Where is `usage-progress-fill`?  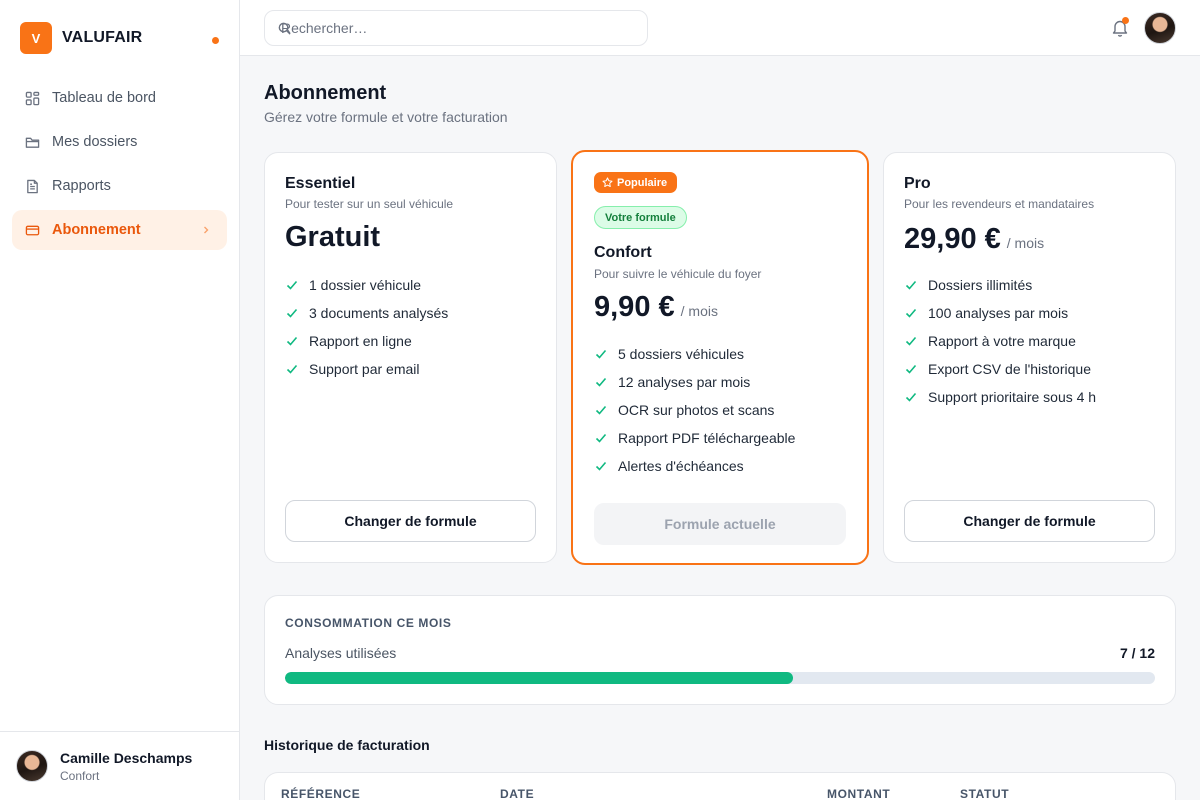
usage-progress-fill is located at coordinates (539, 678).